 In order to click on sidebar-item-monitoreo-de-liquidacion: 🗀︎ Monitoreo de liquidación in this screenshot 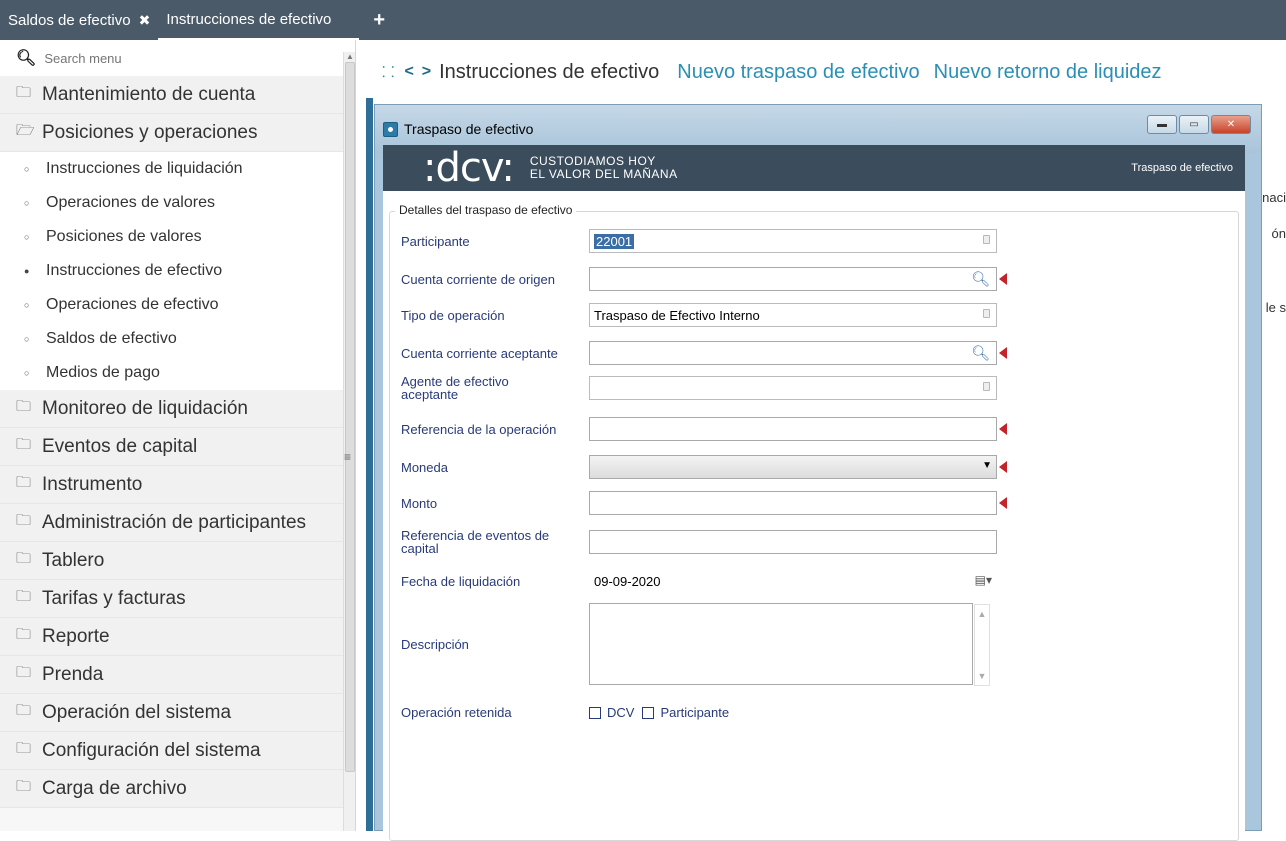, I will do `click(177, 409)`.